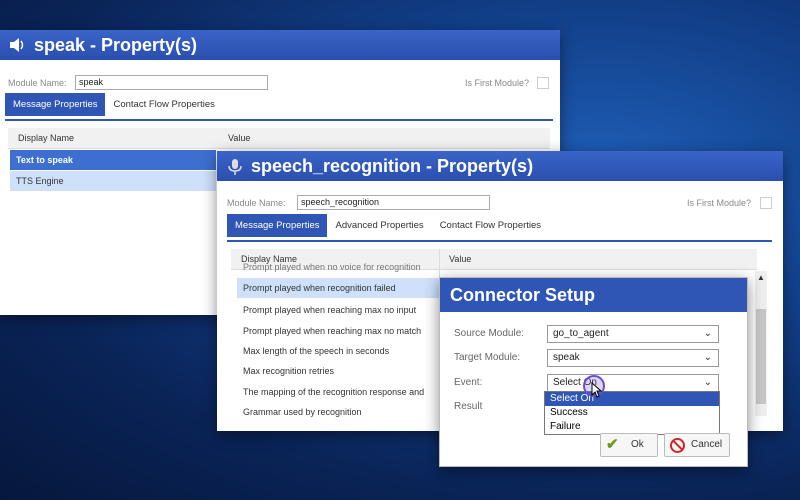 The image size is (800, 500). What do you see at coordinates (581, 333) in the screenshot?
I see `source-module-value: go_to_agent` at bounding box center [581, 333].